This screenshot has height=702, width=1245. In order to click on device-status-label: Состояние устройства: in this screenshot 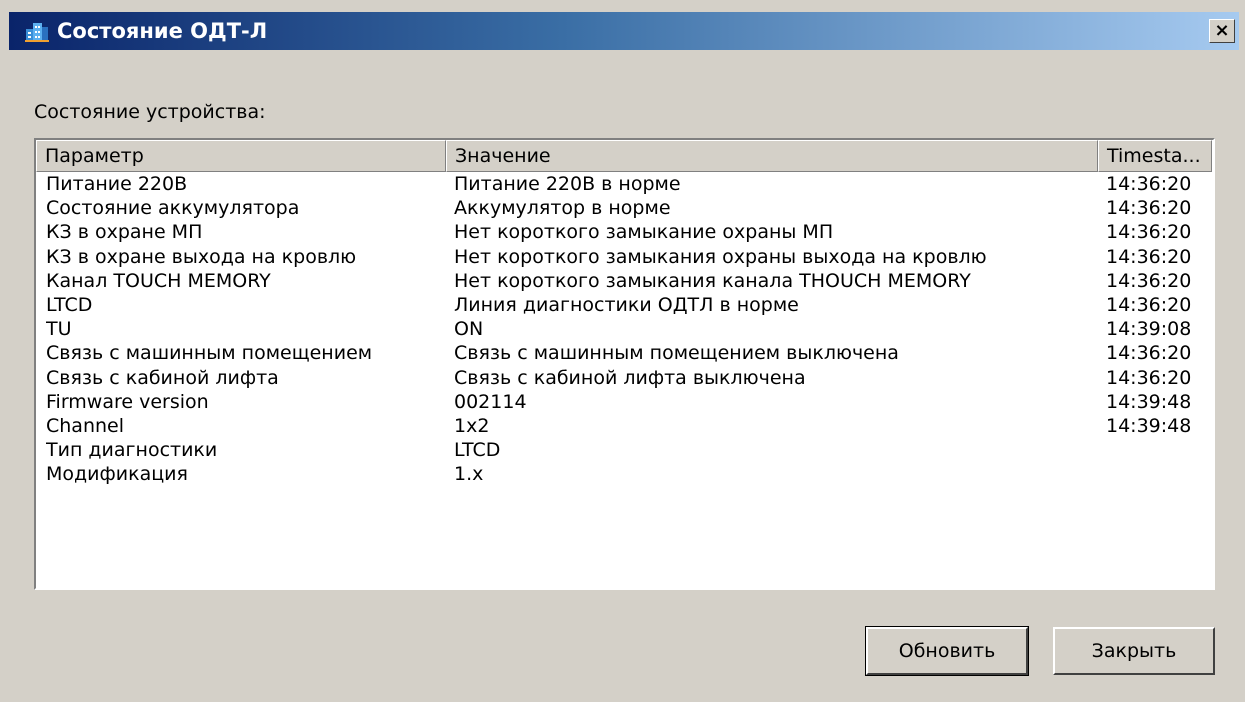, I will do `click(150, 112)`.